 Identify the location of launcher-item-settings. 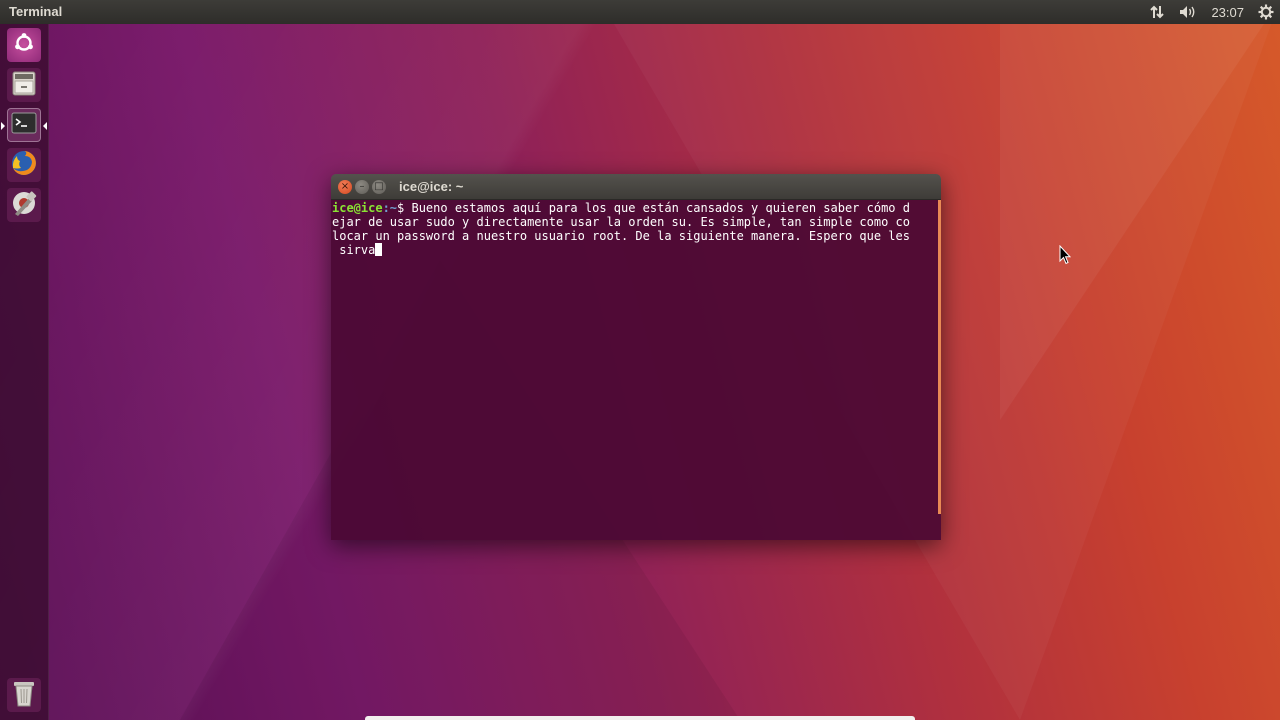
(24, 205).